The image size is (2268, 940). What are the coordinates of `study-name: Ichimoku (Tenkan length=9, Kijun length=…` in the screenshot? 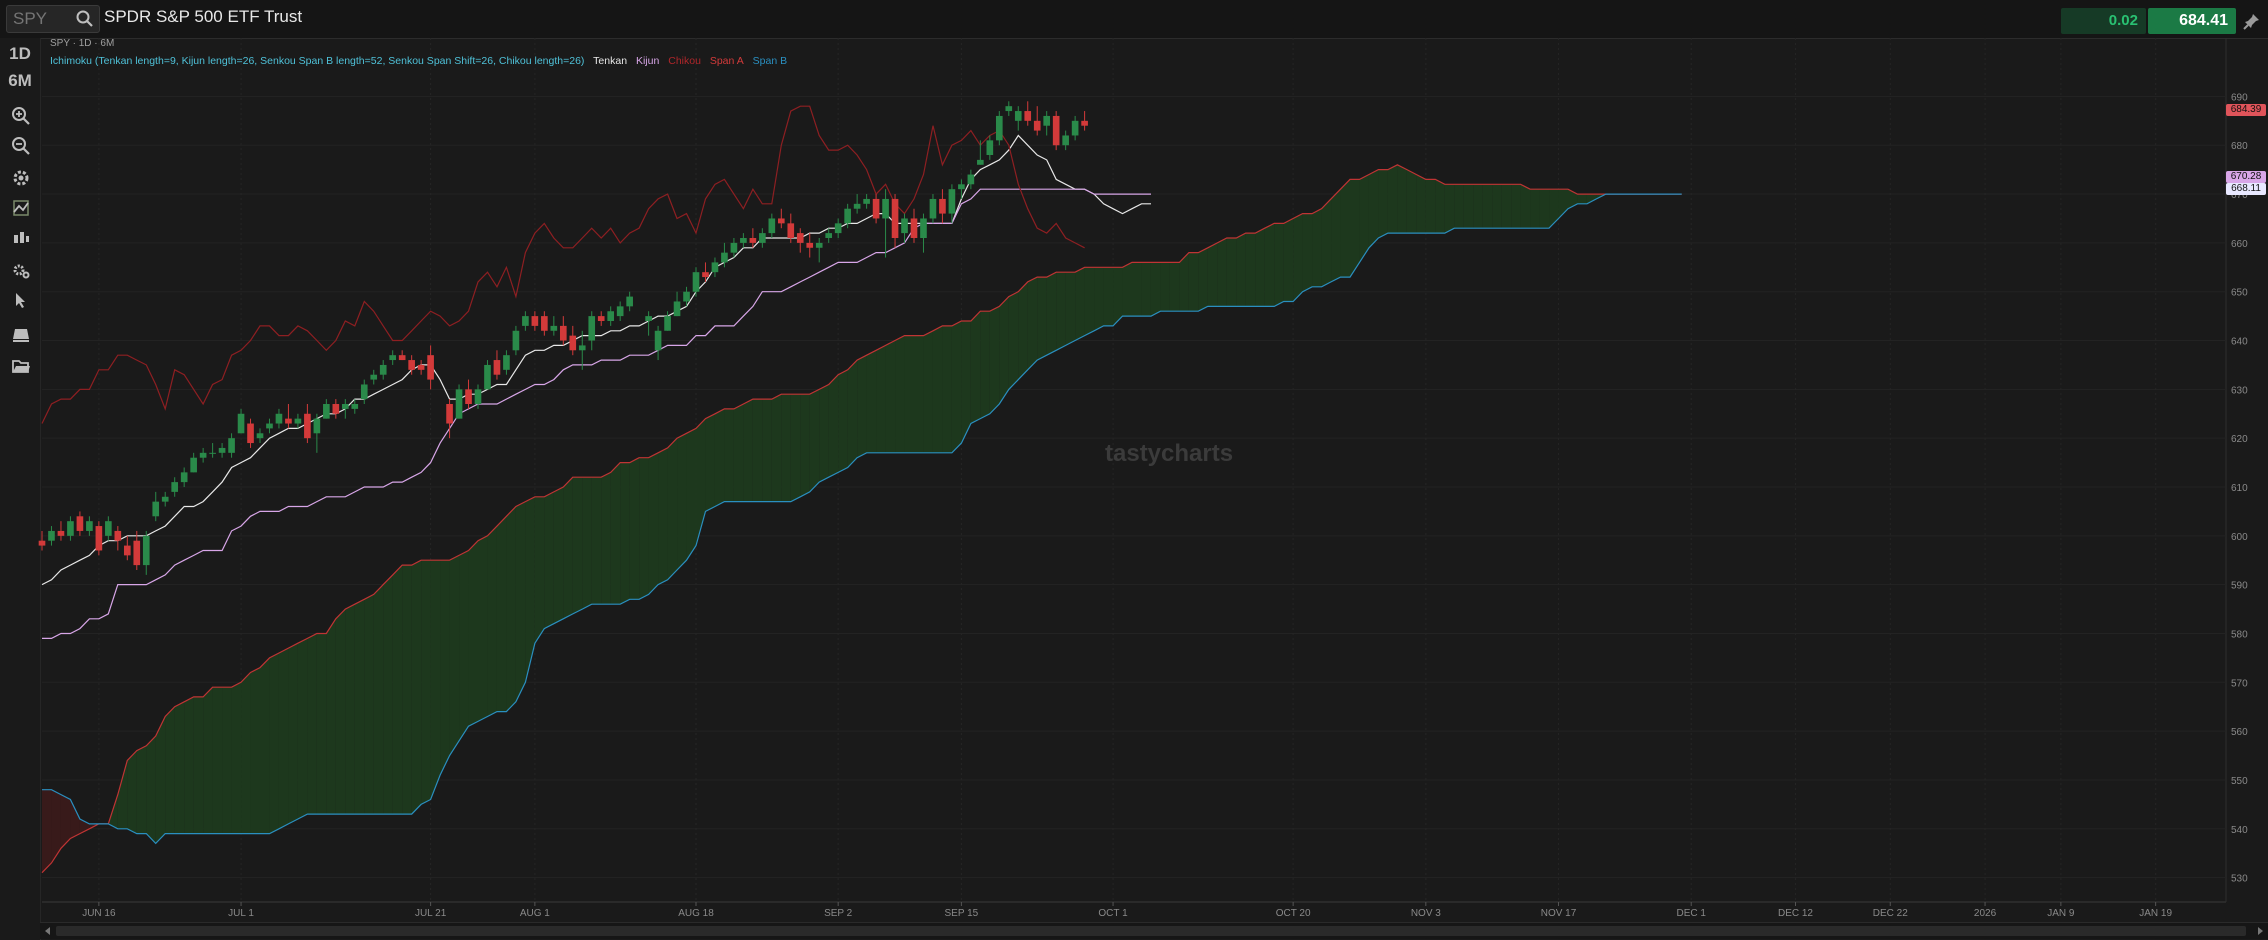 It's located at (317, 61).